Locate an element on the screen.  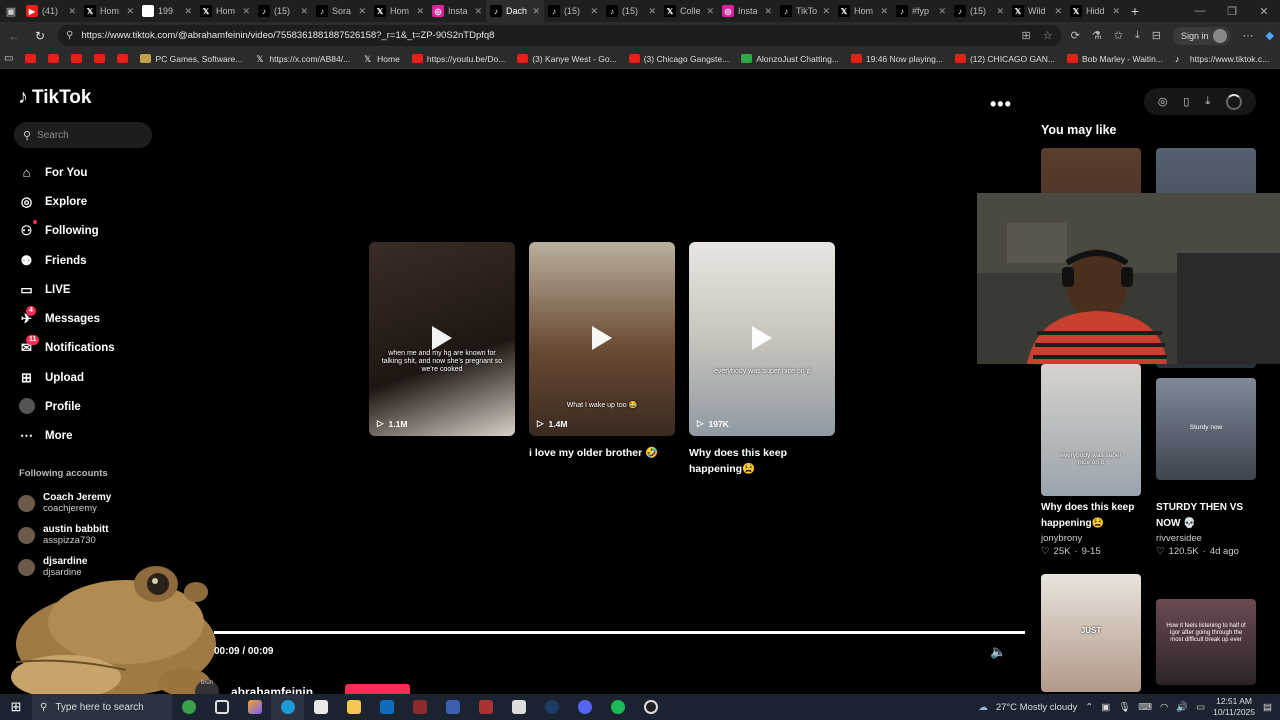
copilot-icon: ◆ is located at coordinates (1270, 35).